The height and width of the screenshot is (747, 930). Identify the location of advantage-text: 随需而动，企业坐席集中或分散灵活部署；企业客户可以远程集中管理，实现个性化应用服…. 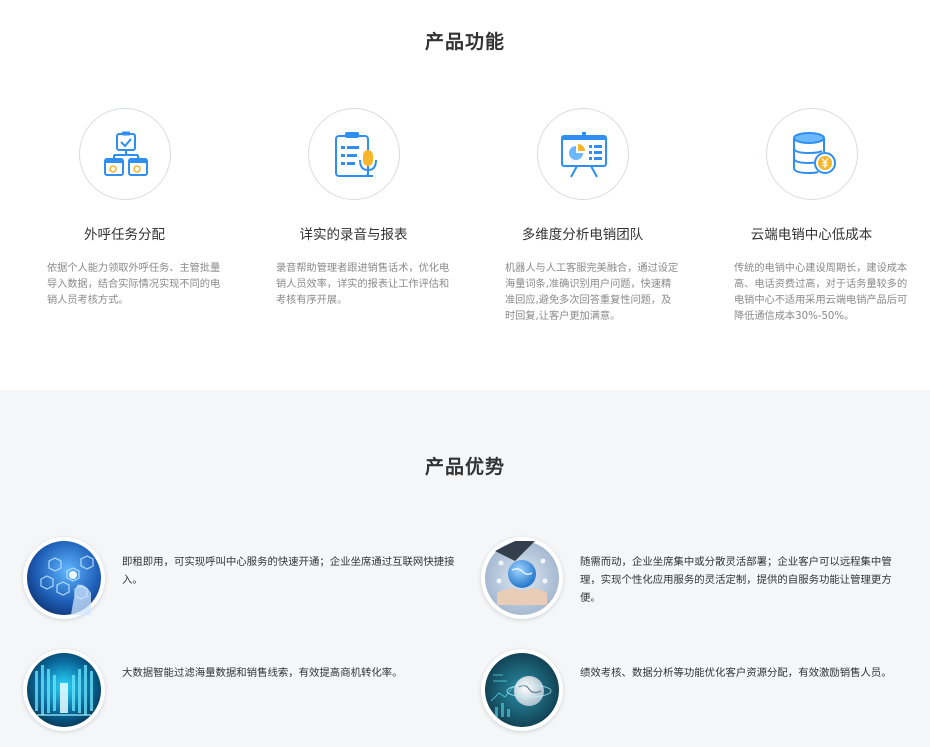
(736, 580).